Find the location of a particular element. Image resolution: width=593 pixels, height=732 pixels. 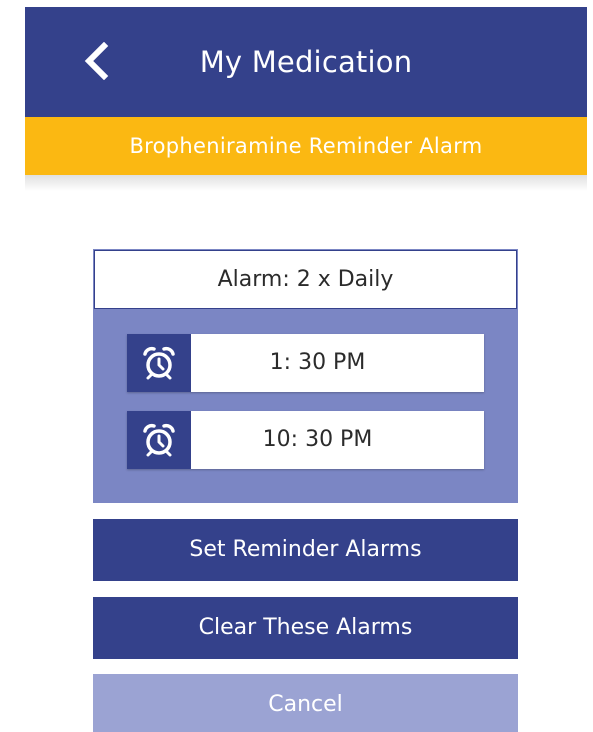

clear-alarms-button: Clear These Alarms is located at coordinates (305, 628).